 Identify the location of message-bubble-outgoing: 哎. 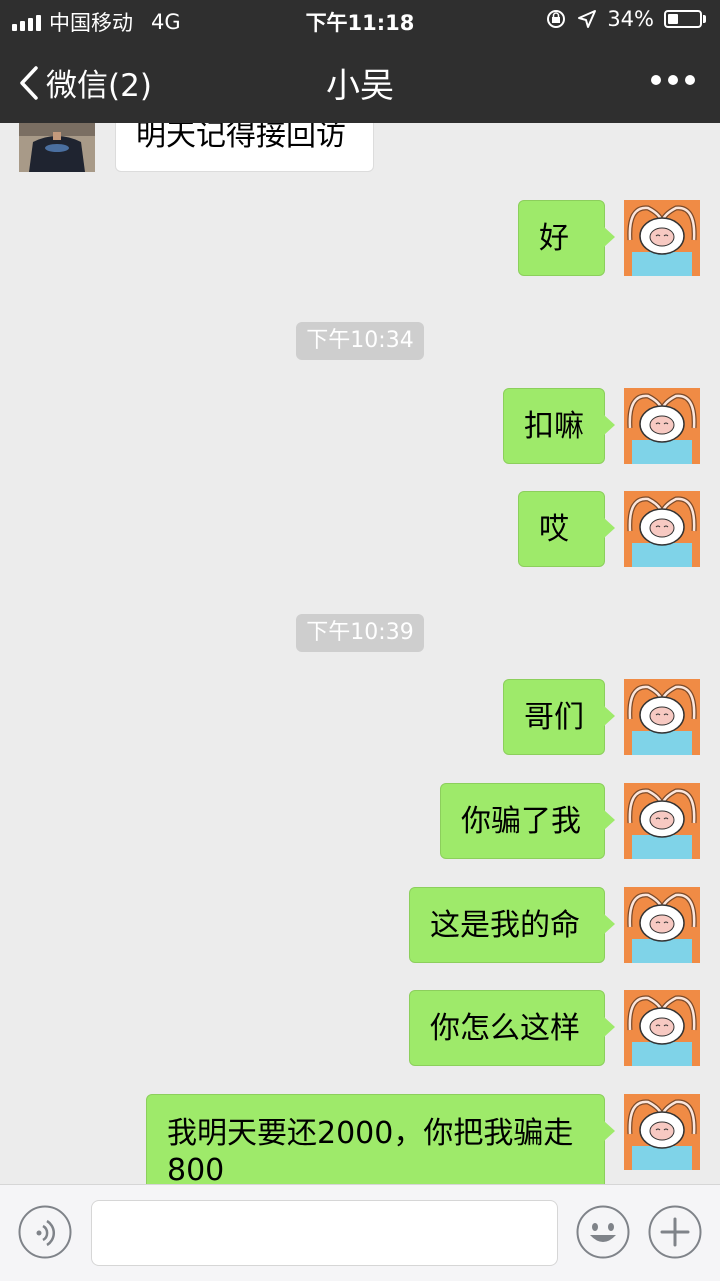
(566, 529).